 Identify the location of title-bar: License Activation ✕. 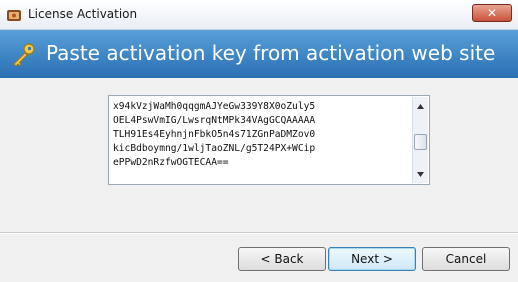
(259, 15).